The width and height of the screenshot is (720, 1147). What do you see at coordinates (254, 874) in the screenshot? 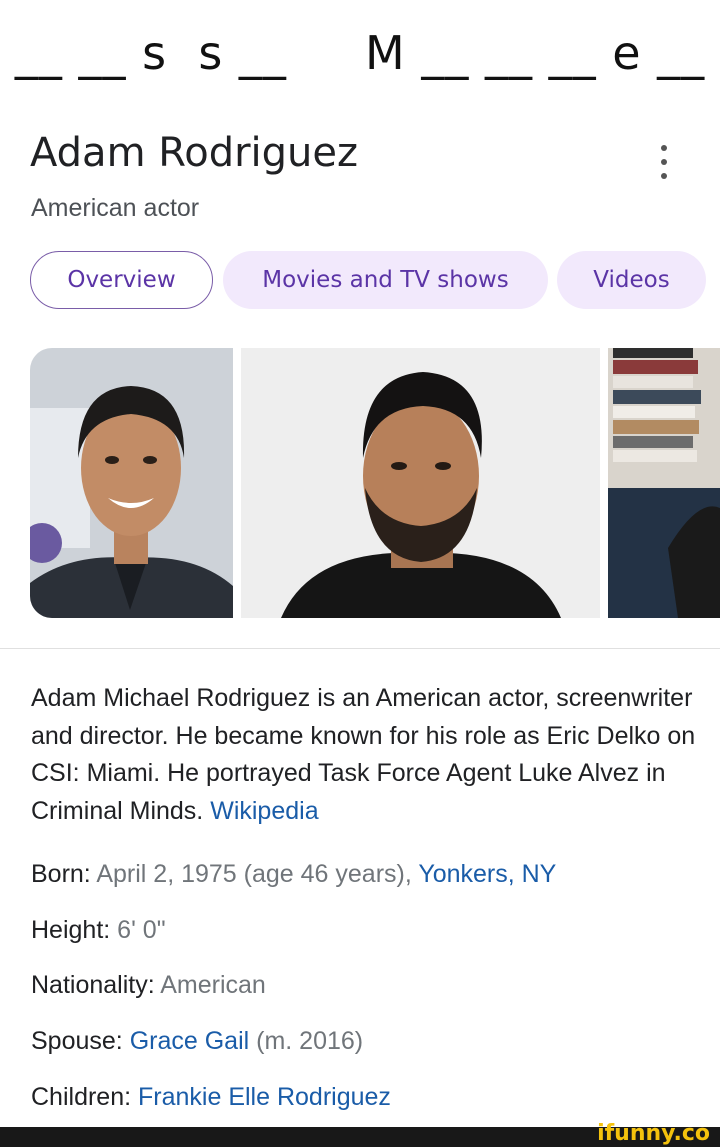
I see `fact-born-value: April 2, 1975 (age 46 years),` at bounding box center [254, 874].